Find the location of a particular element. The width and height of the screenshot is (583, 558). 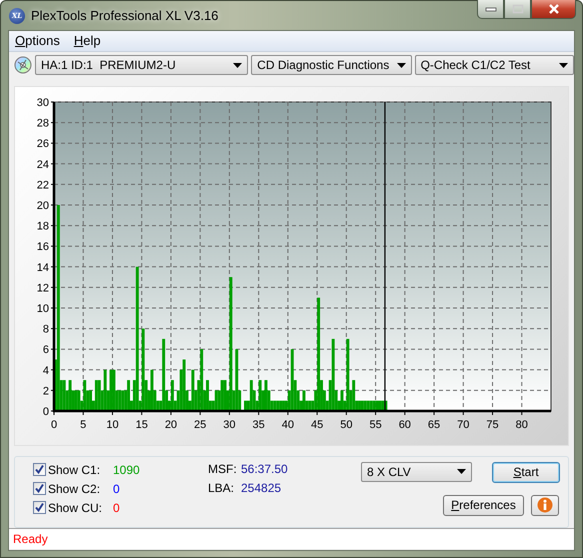

readout-value: 254825 is located at coordinates (261, 487).